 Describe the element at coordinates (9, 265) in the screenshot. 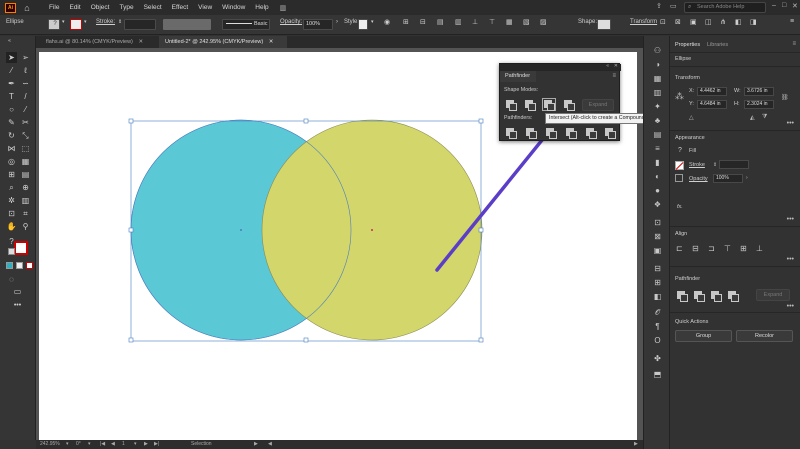

I see `color-mode-icon` at that location.